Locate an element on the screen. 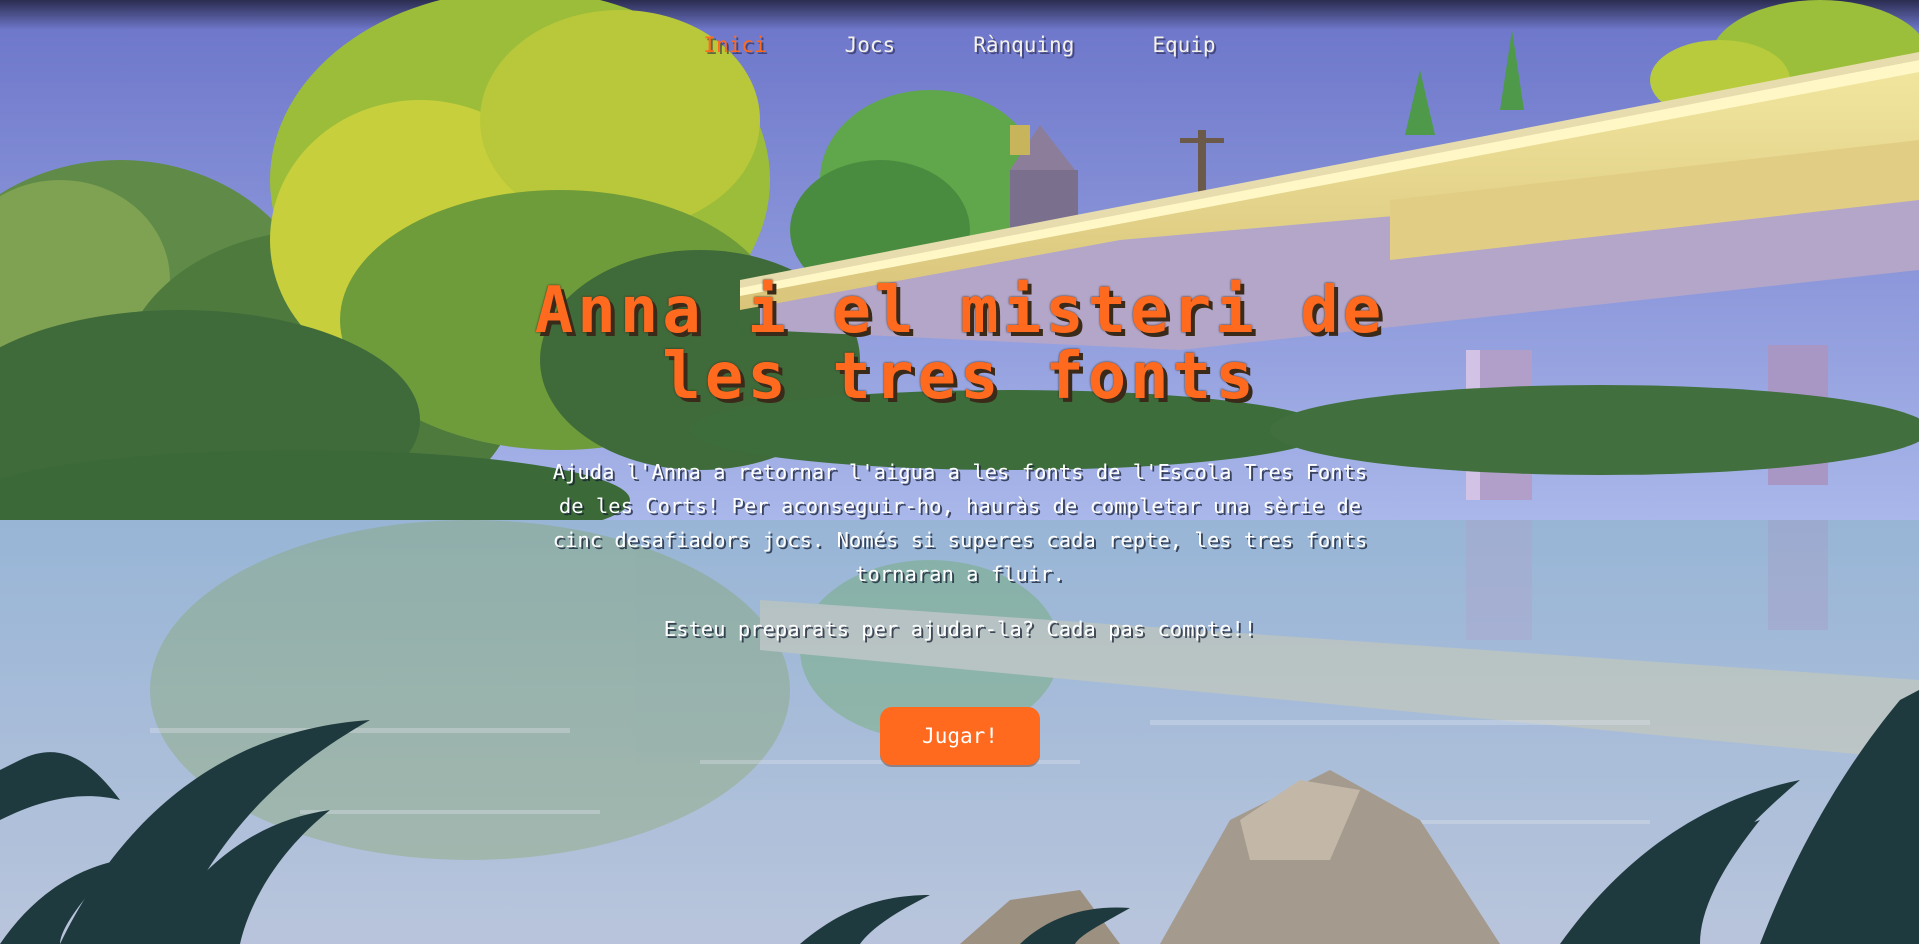 The width and height of the screenshot is (1919, 944). play-button: Jugar! is located at coordinates (960, 736).